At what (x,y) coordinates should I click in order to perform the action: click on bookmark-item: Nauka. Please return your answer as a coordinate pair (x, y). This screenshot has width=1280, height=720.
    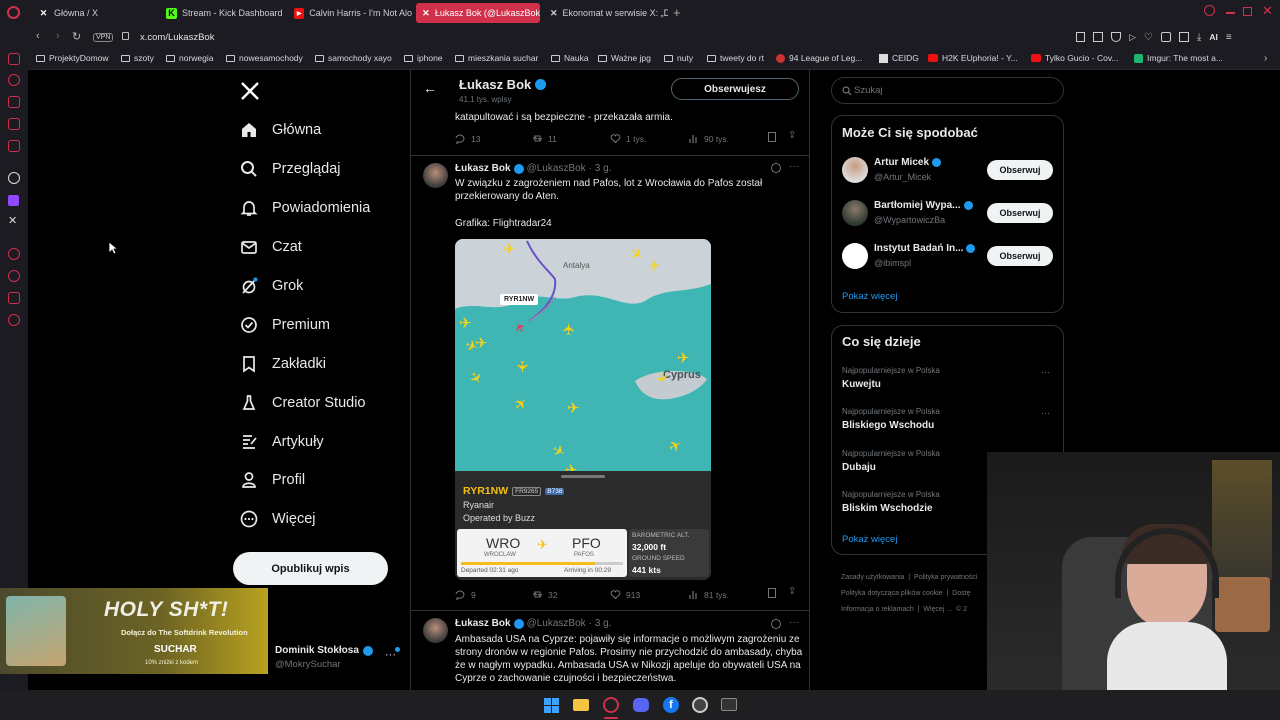
    Looking at the image, I should click on (570, 58).